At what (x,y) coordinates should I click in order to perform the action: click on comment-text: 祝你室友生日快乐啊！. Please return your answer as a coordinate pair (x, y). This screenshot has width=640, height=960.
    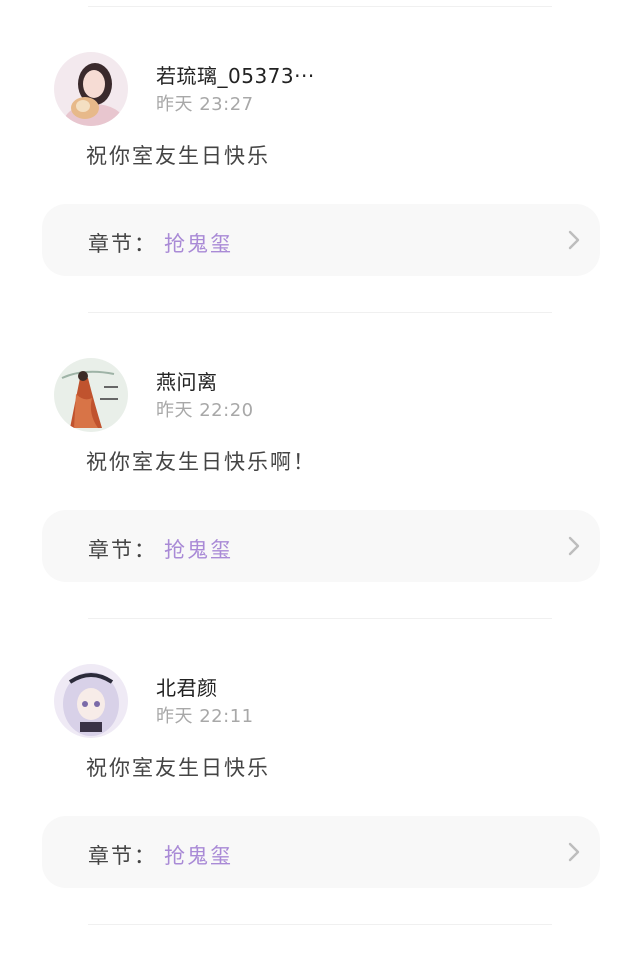
    Looking at the image, I should click on (201, 462).